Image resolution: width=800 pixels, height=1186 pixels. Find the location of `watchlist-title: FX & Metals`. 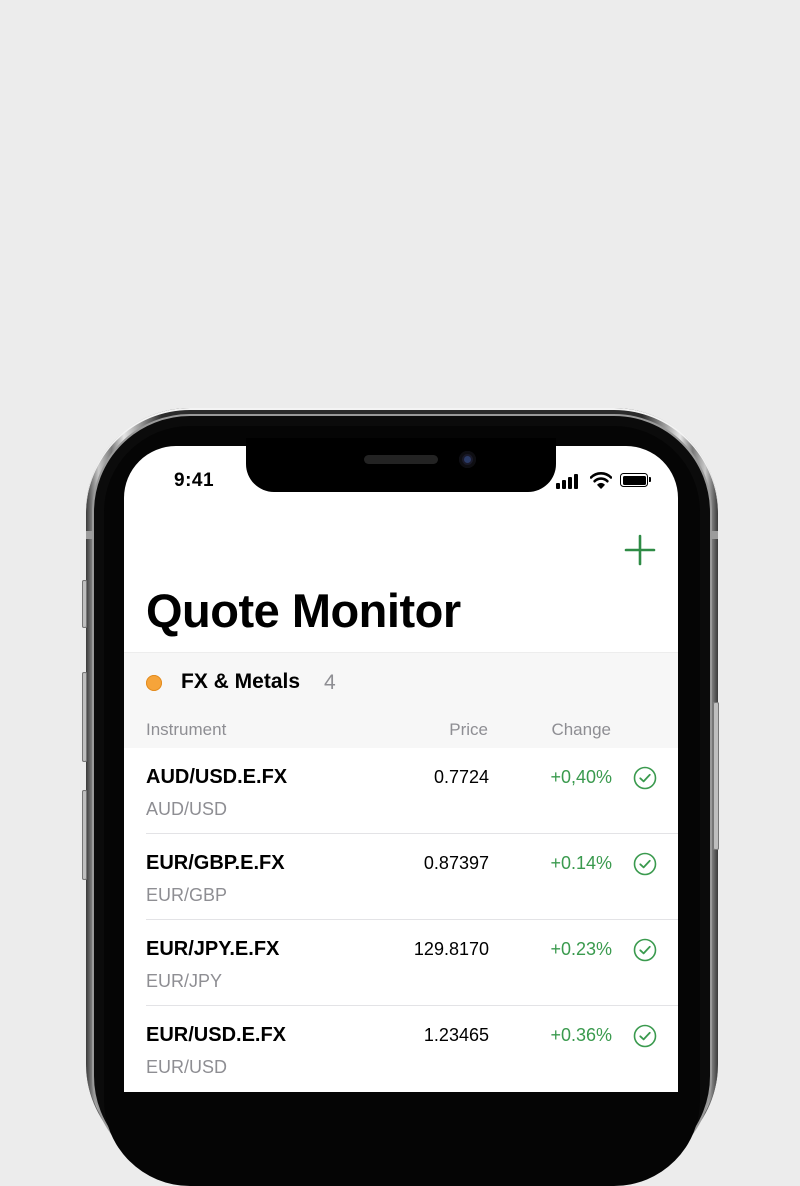

watchlist-title: FX & Metals is located at coordinates (240, 682).